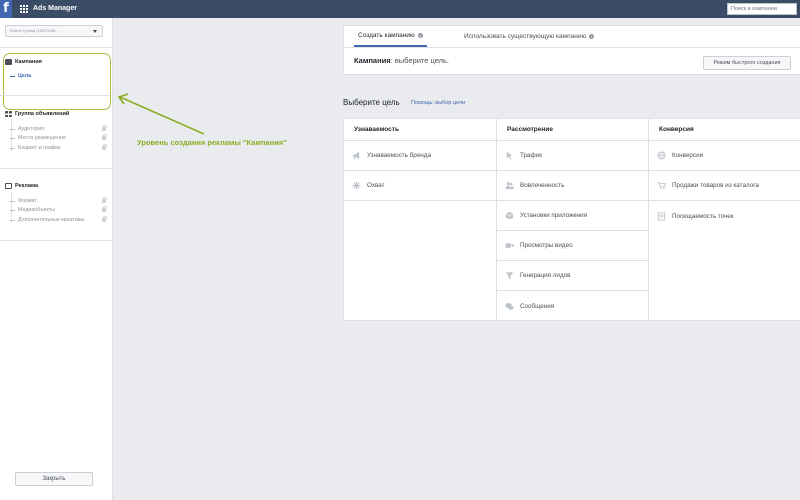  What do you see at coordinates (58, 76) in the screenshot?
I see `sidebar-item-objective: Цель` at bounding box center [58, 76].